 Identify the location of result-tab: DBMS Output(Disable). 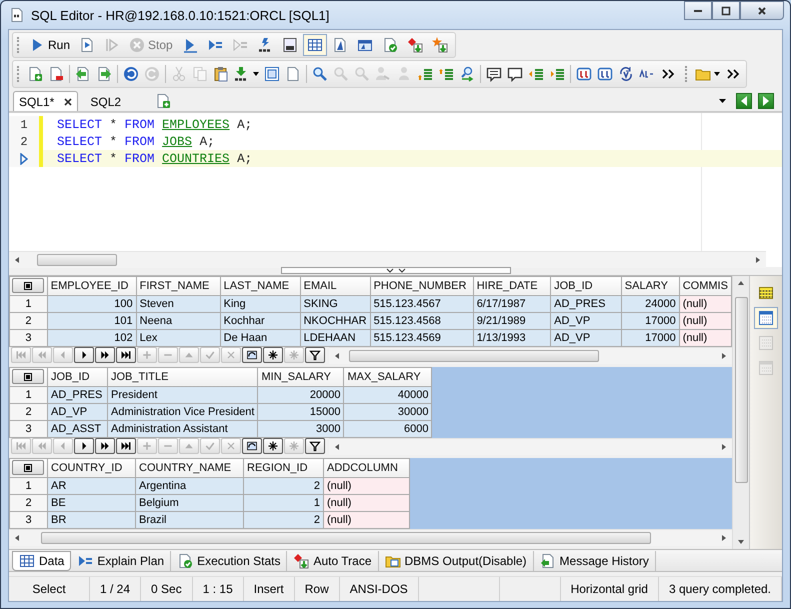
(456, 560).